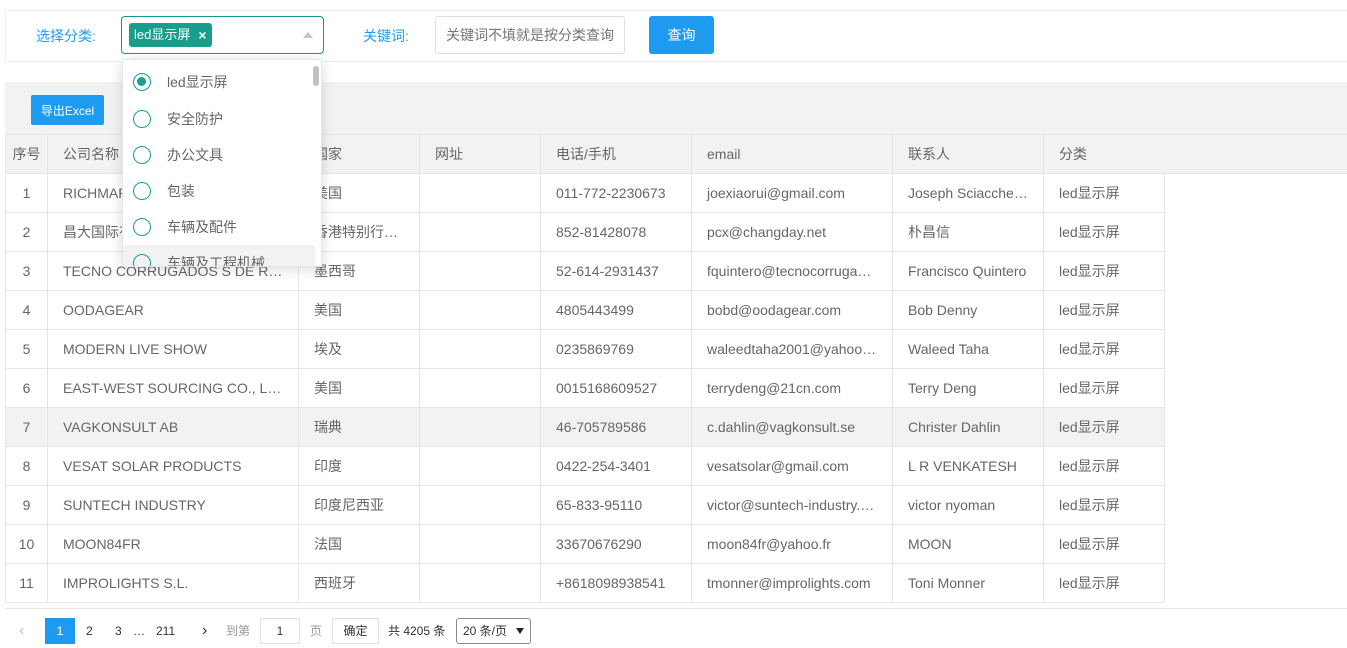  I want to click on cell-index: 10, so click(26, 544).